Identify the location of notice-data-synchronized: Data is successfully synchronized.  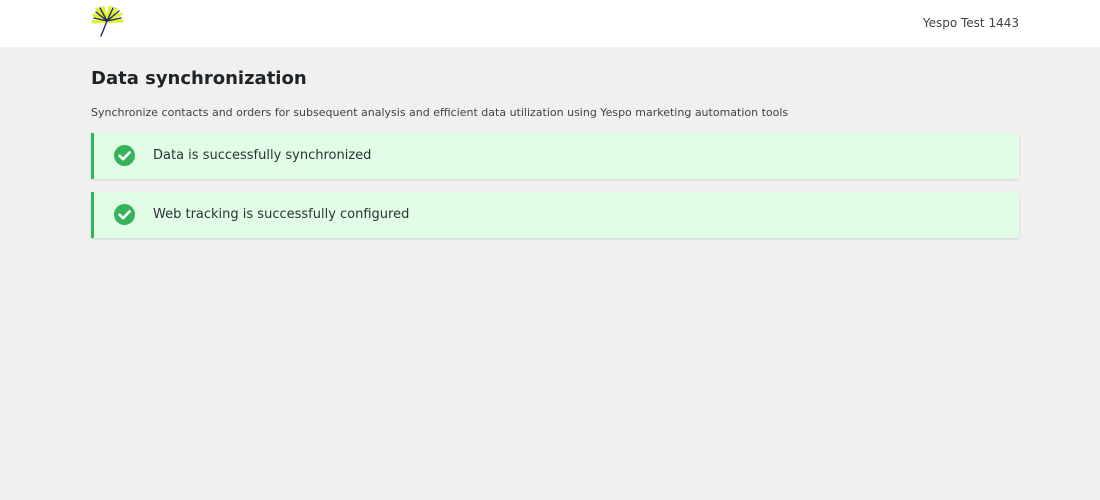
(555, 156).